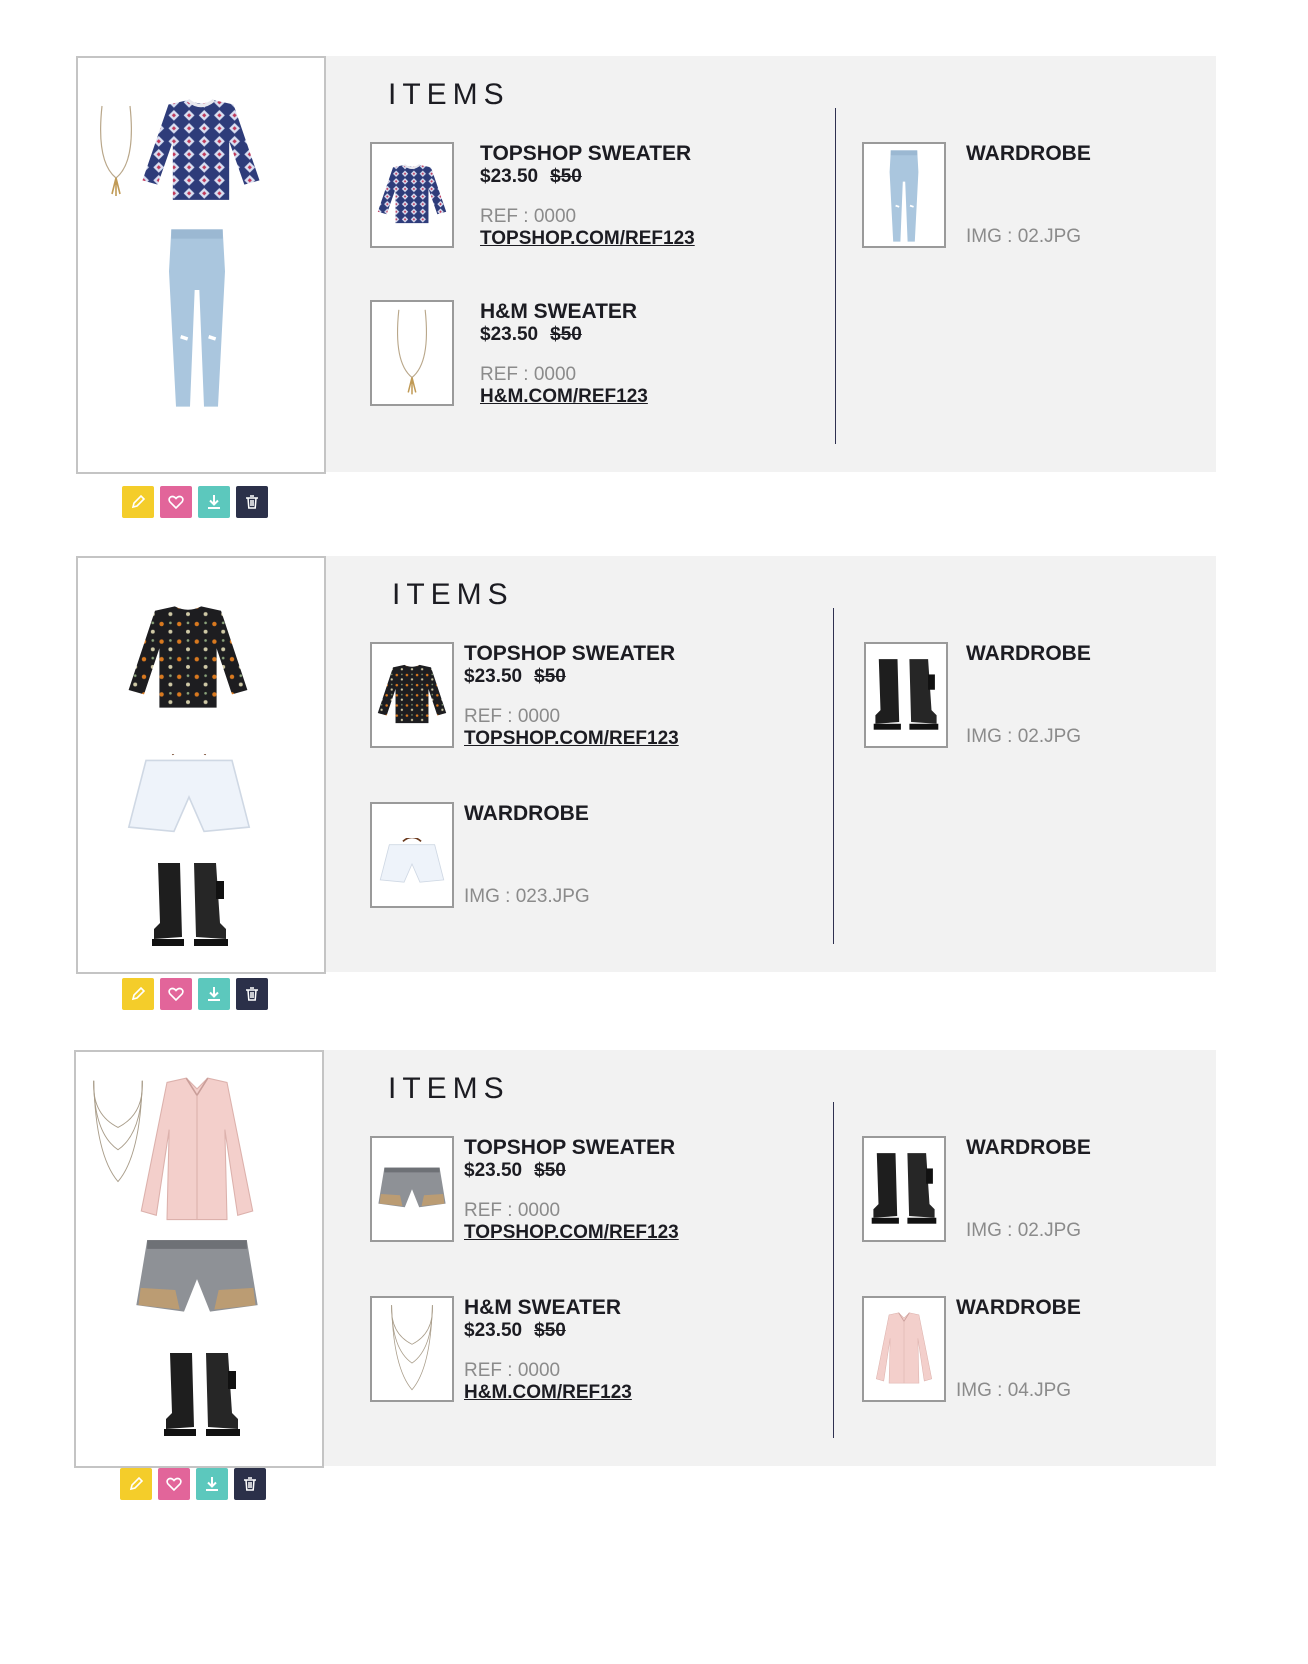  What do you see at coordinates (1012, 1351) in the screenshot?
I see `wardrobe-item: WARDROBE IMG : 04.JPG` at bounding box center [1012, 1351].